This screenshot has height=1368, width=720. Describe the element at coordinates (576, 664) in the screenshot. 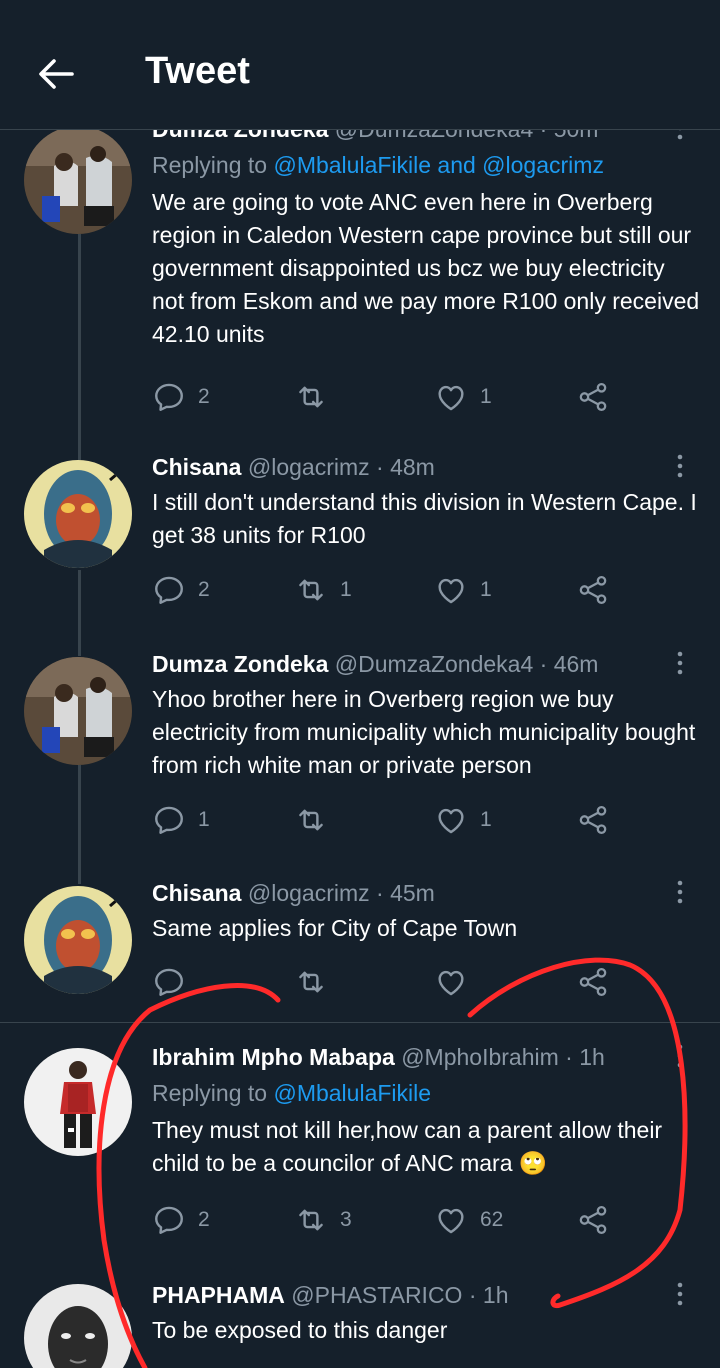

I see `tweet-time: 46m` at that location.